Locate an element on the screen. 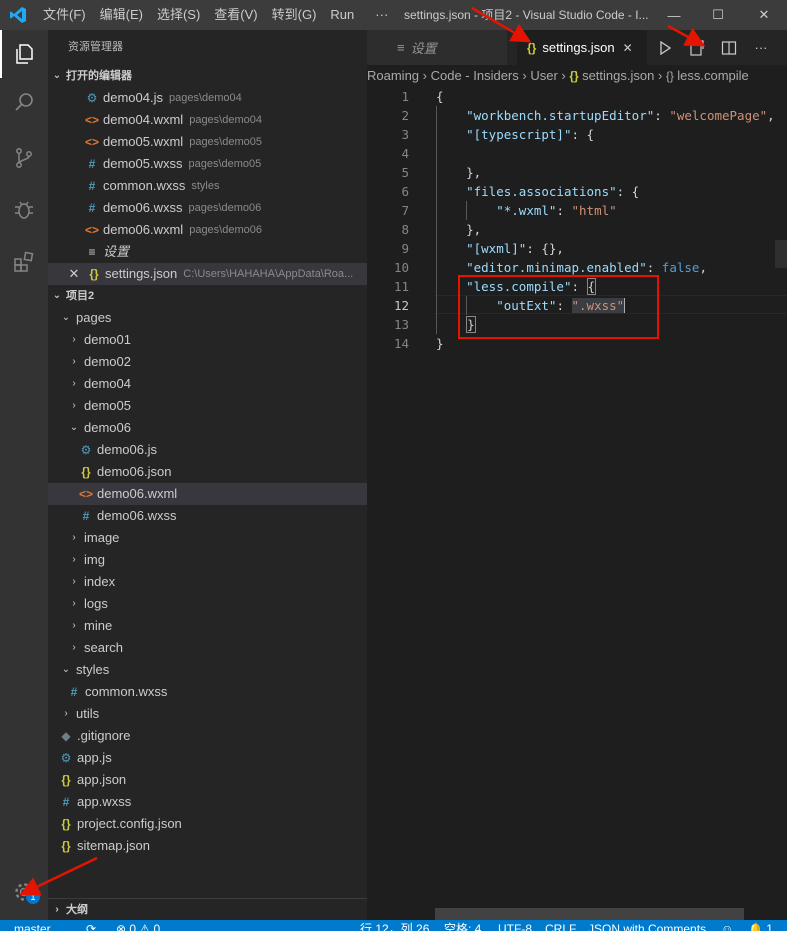  cursor-position: 行 12，列 26 is located at coordinates (394, 927).